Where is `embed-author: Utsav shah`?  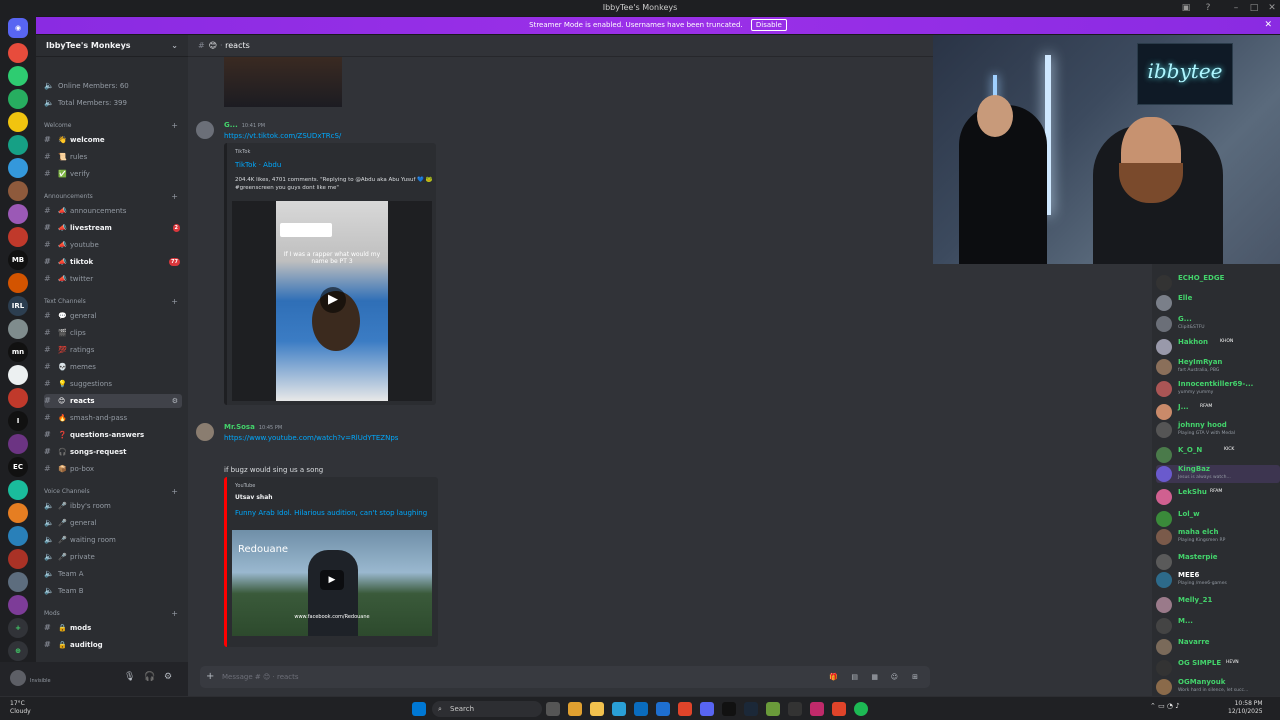
embed-author: Utsav shah is located at coordinates (254, 497).